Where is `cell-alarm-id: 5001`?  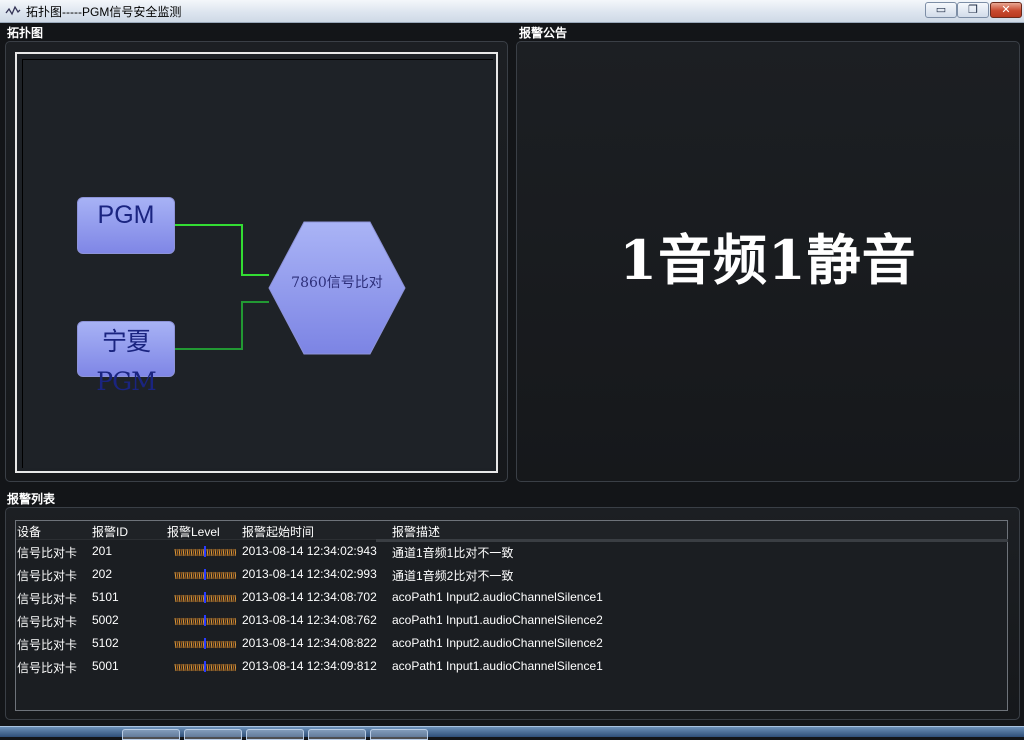 cell-alarm-id: 5001 is located at coordinates (105, 666).